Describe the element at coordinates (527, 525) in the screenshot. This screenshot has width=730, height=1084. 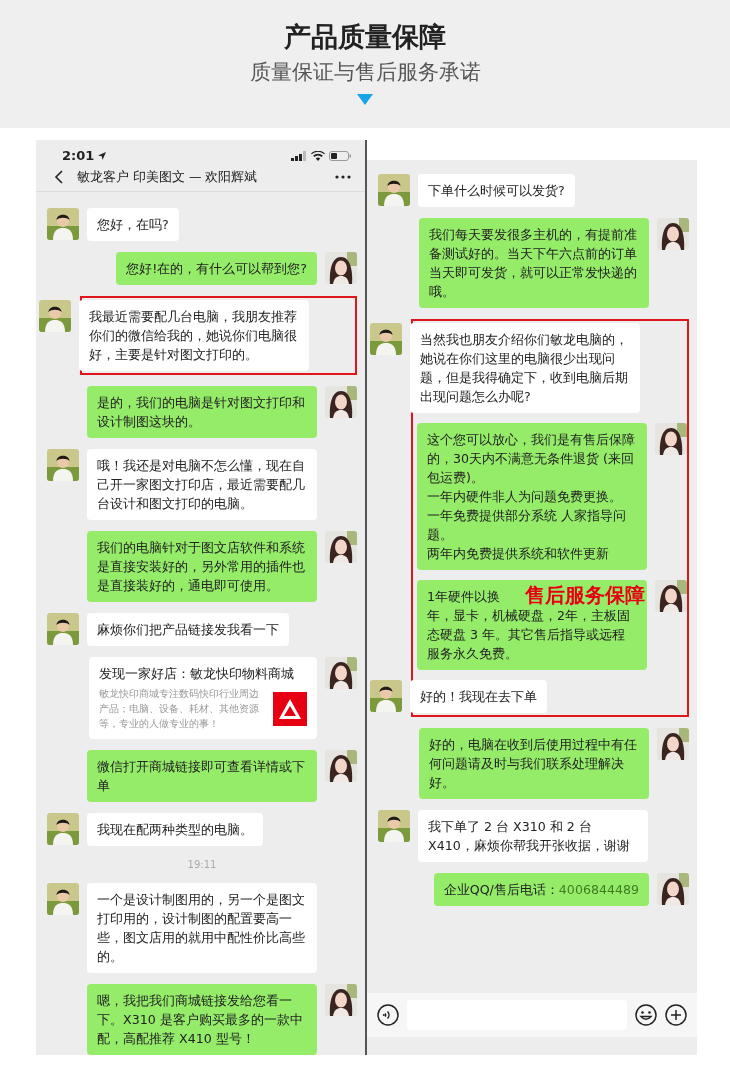
I see `message-text: 一年免费提供部分系统 人家指导问题。` at that location.